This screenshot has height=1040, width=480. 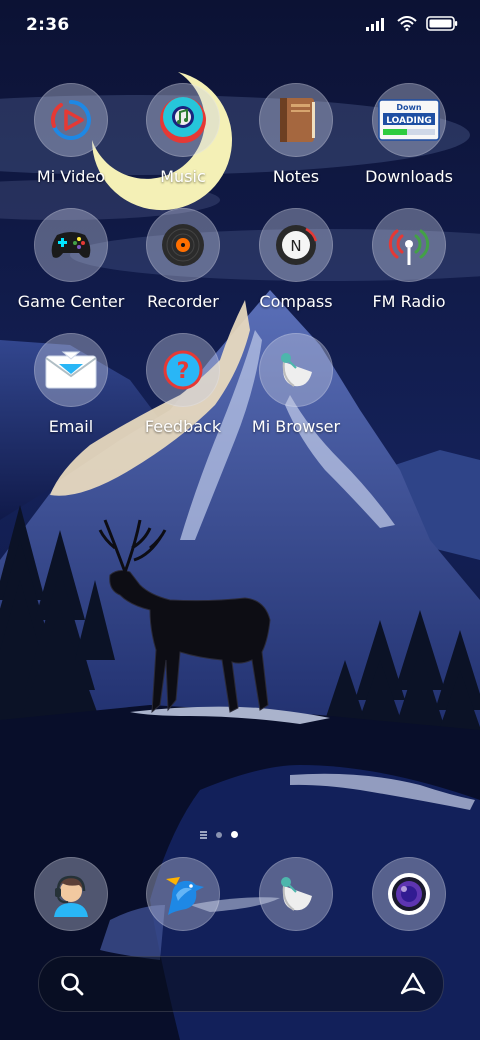 I want to click on dock-app-support, so click(x=71, y=894).